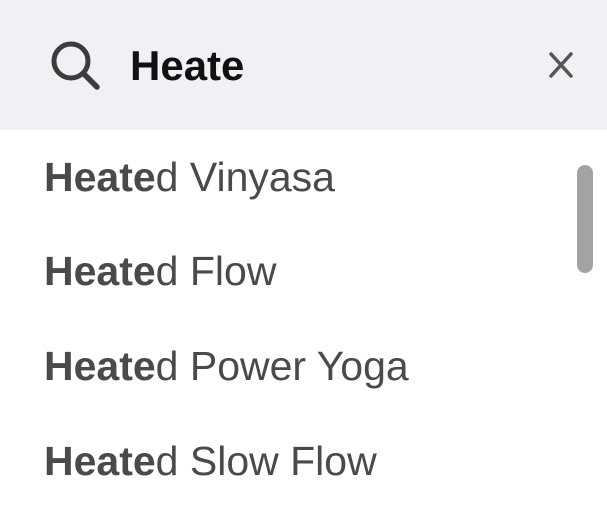 This screenshot has height=509, width=607. Describe the element at coordinates (266, 461) in the screenshot. I see `suggestion-rest-text: d Slow Flow` at that location.